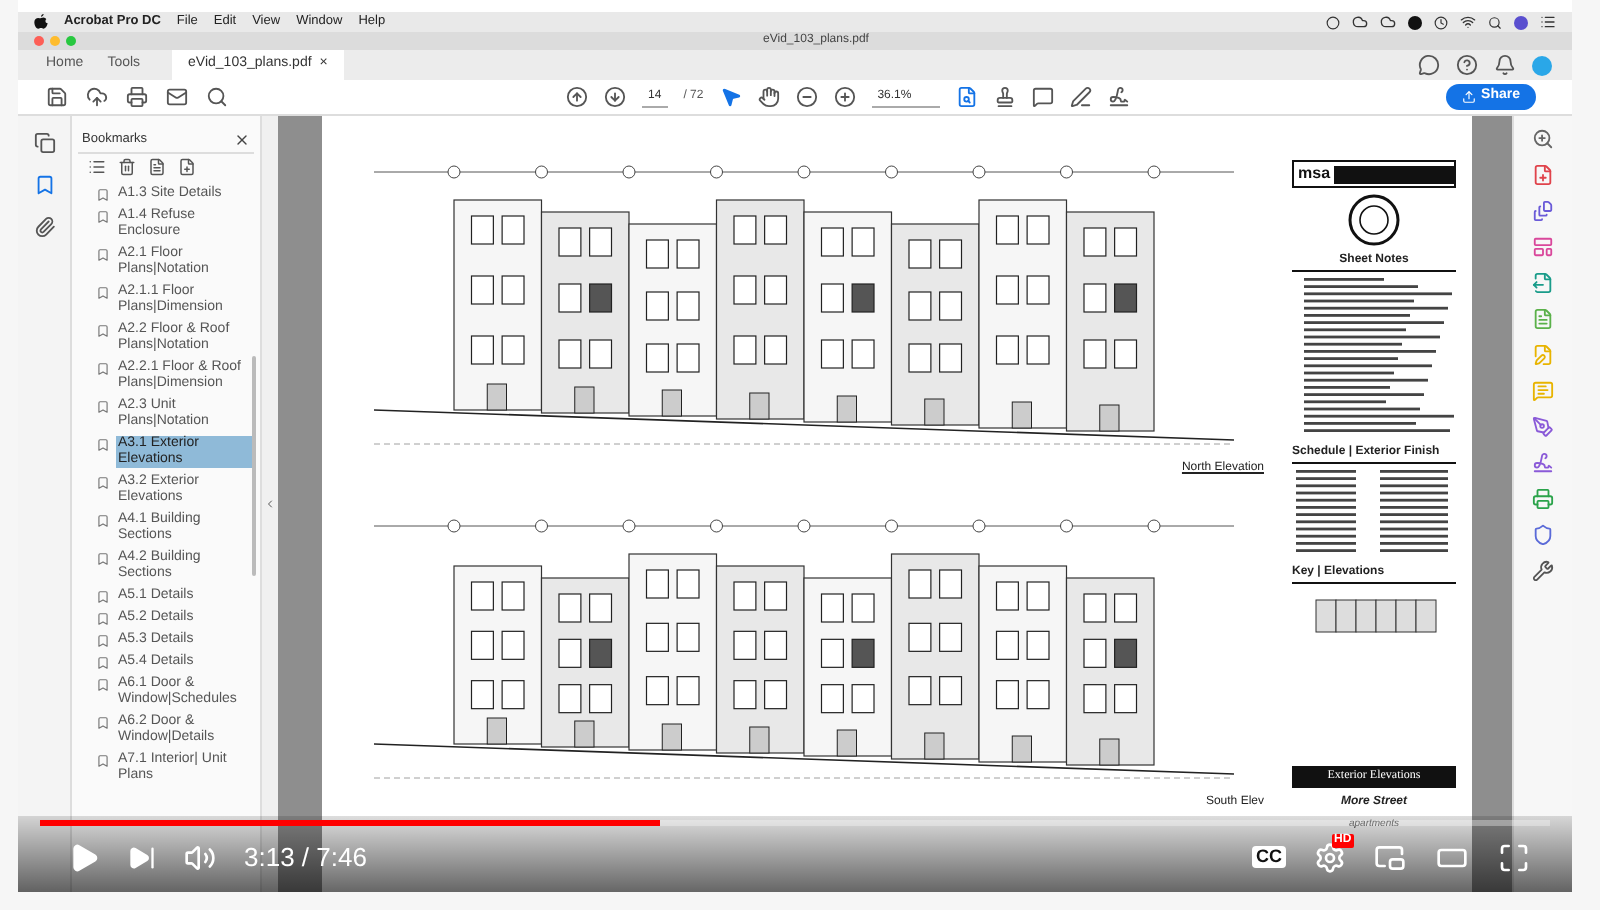  I want to click on clock-icon, so click(1441, 22).